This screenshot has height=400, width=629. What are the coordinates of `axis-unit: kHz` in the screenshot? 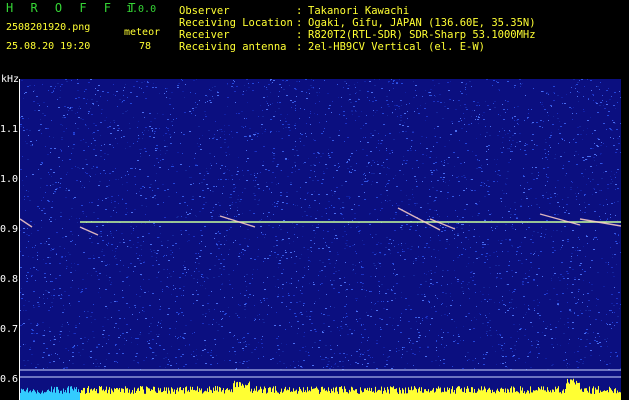 It's located at (10, 79).